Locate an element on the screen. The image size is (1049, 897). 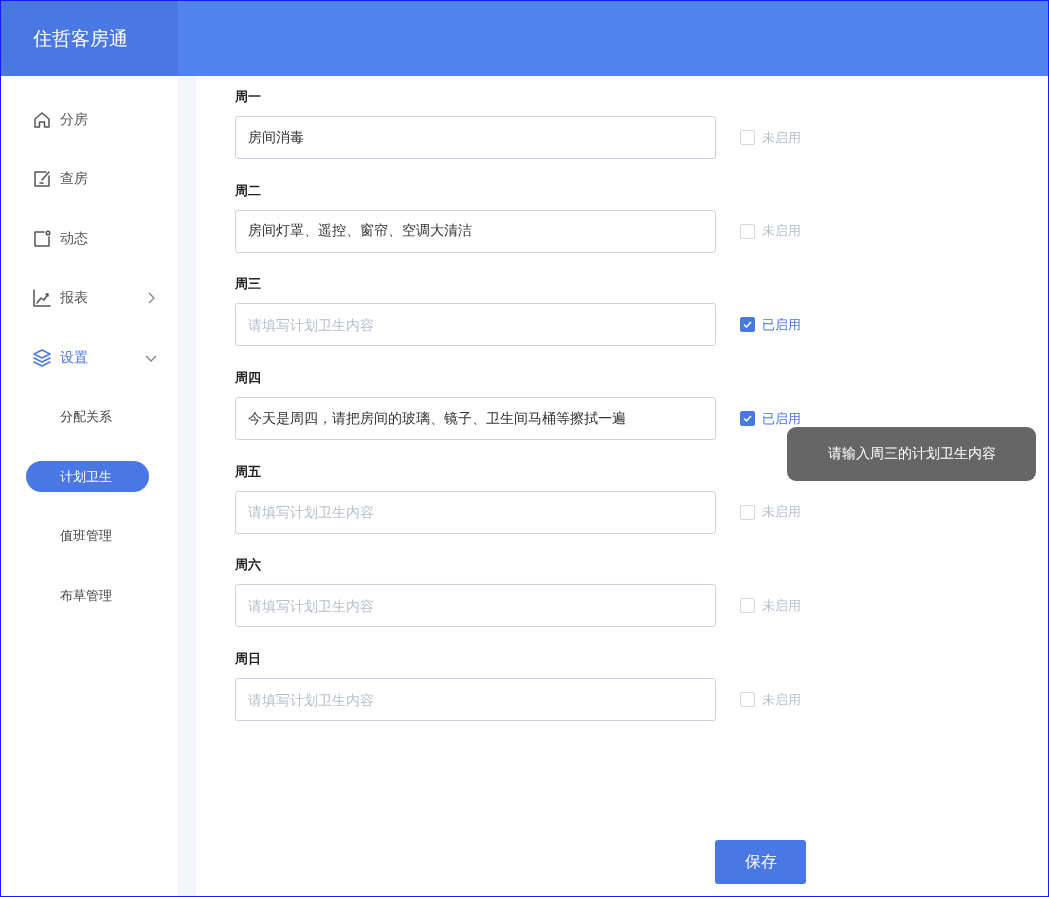
input-field: 今天是周四，请把房间的玻璃、镜子、卫生间马桶等擦拭一遍 is located at coordinates (475, 419).